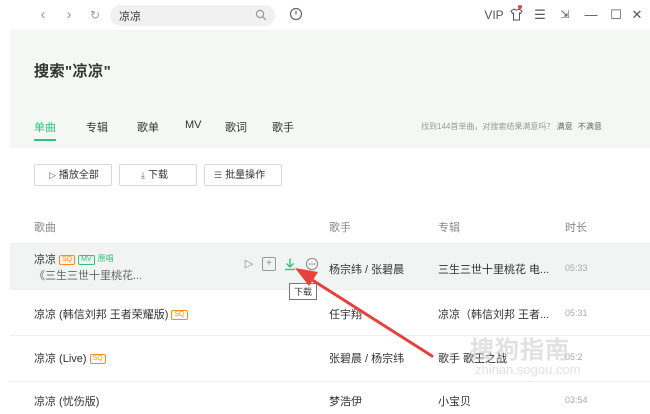  What do you see at coordinates (340, 227) in the screenshot?
I see `column-singer: 歌手` at bounding box center [340, 227].